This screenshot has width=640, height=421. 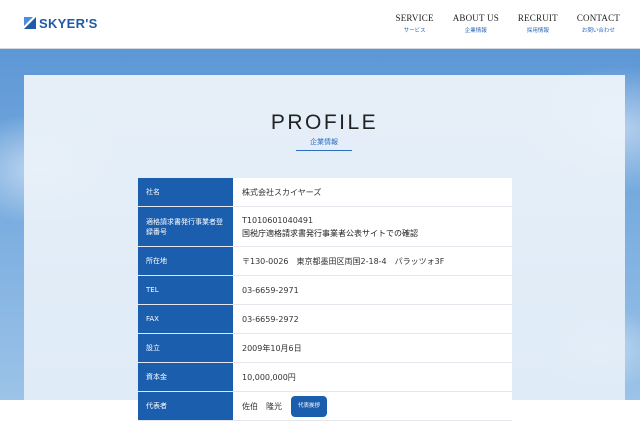 What do you see at coordinates (476, 23) in the screenshot?
I see `nav-item-about-us: ABOUT US 企業情報` at bounding box center [476, 23].